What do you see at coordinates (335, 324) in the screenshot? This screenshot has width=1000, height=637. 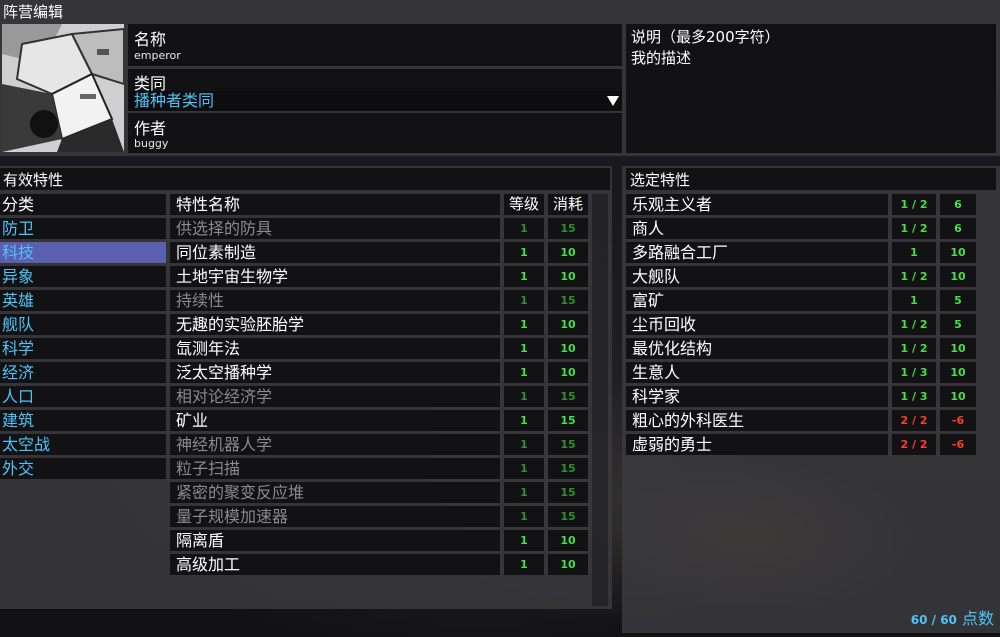 I see `trait-name: 无趣的实验胚胎学` at bounding box center [335, 324].